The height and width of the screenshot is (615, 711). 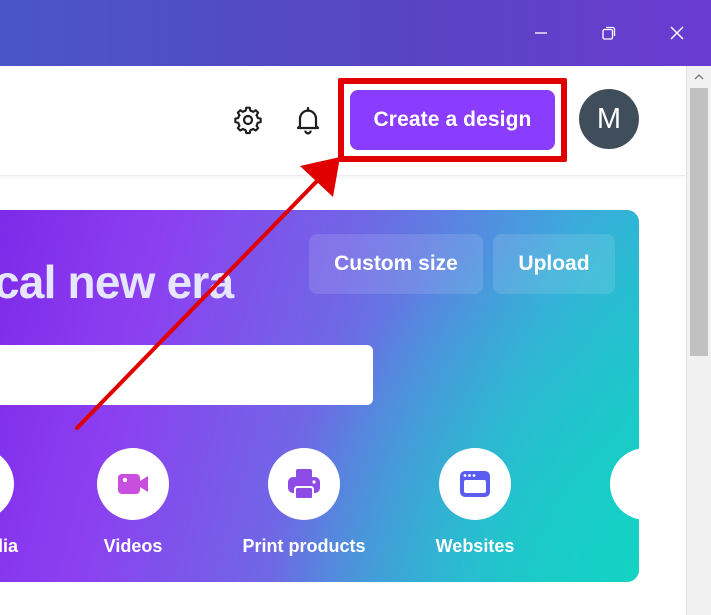 I want to click on create-a-design-button: Create a design, so click(x=452, y=120).